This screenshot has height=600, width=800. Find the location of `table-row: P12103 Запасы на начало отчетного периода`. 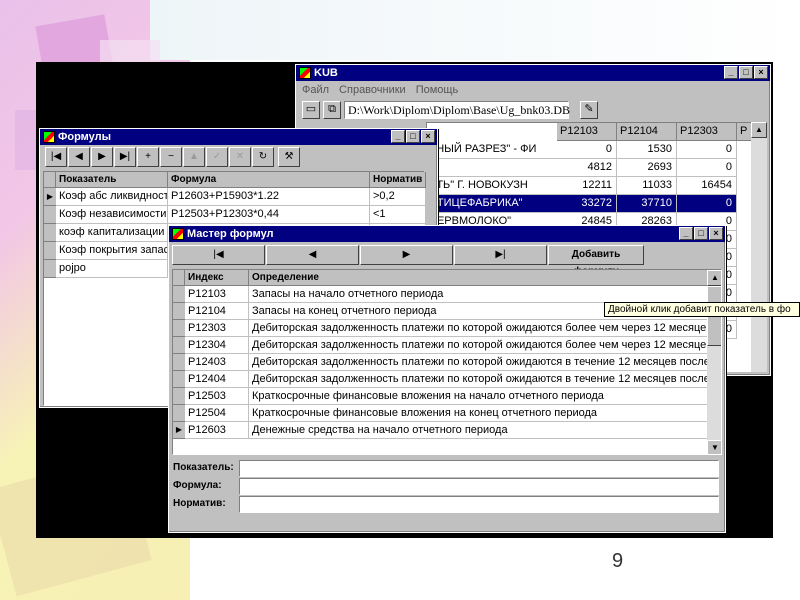

table-row: P12103 Запасы на начало отчетного периода is located at coordinates (441, 294).